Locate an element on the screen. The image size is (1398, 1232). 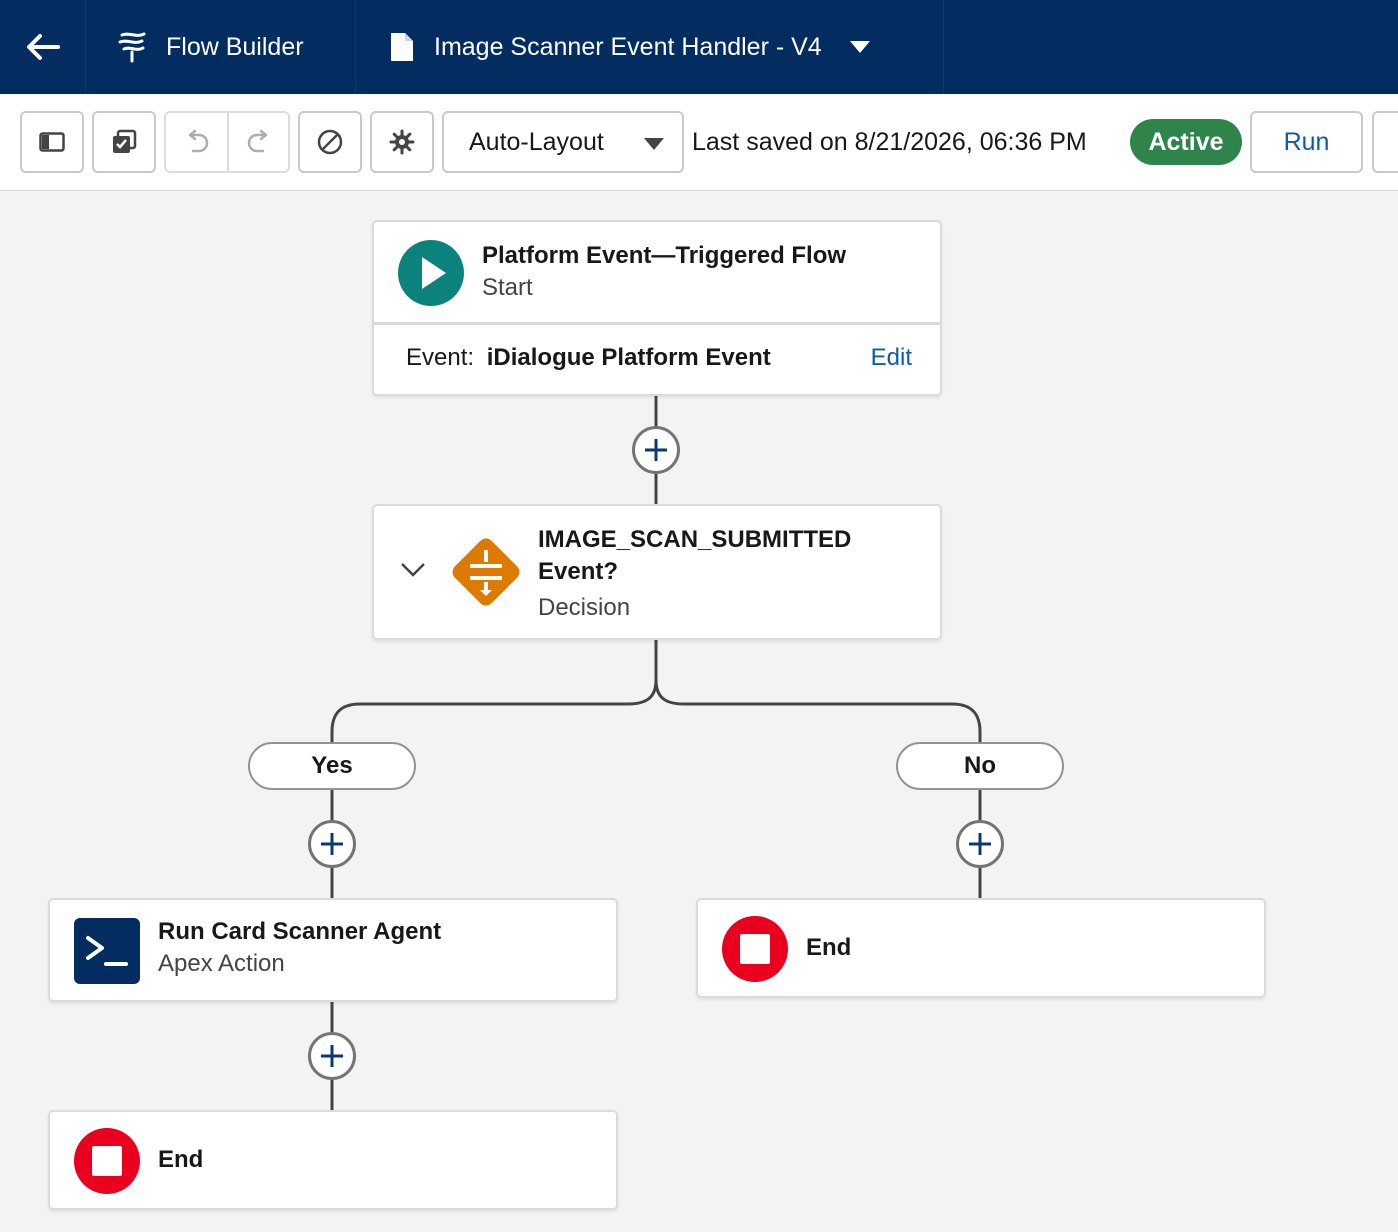
decision-title-line2: Event? is located at coordinates (578, 571).